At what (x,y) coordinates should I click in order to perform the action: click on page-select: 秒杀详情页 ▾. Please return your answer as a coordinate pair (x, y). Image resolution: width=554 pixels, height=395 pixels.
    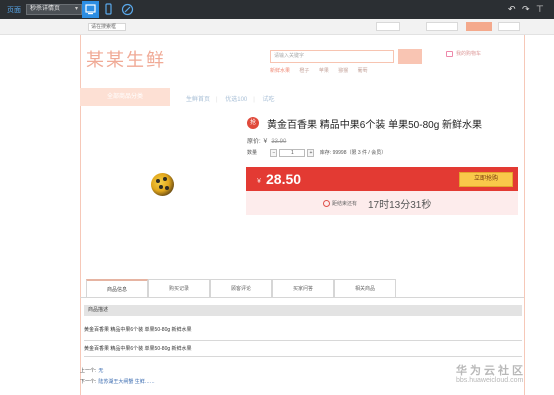
    Looking at the image, I should click on (54, 9).